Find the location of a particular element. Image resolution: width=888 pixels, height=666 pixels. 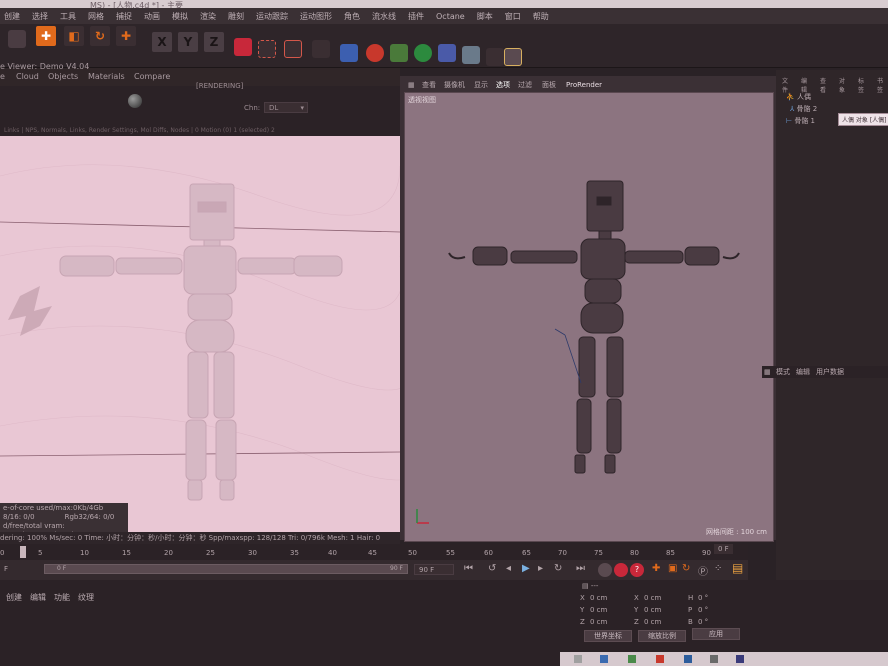

object-manager-menu: 文件 编辑 查看 对象 标签 书签 is located at coordinates (835, 85).